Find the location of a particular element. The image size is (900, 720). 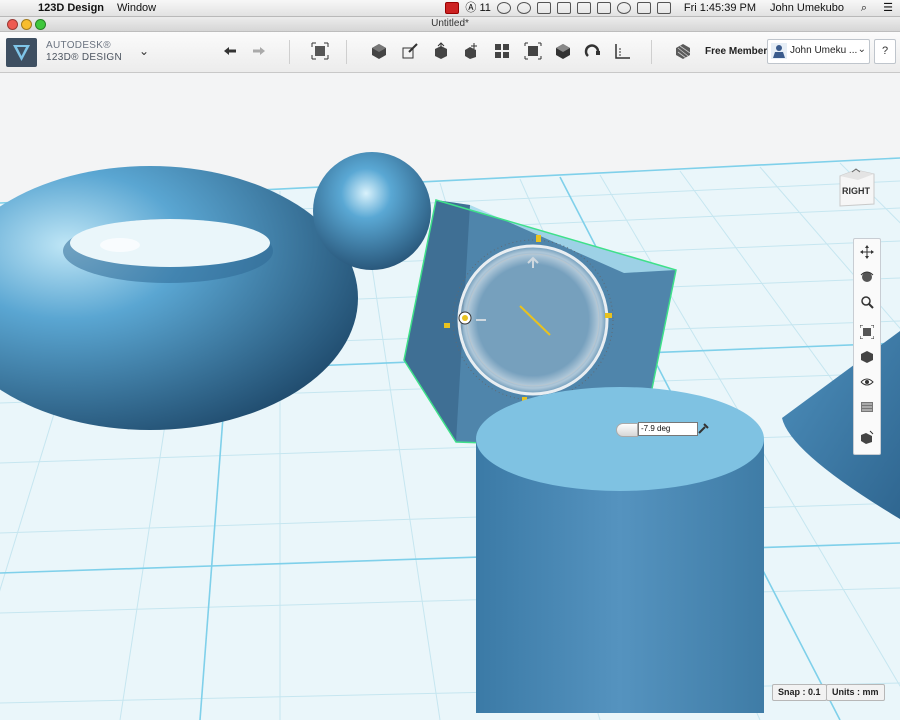

zoom-icon is located at coordinates (867, 302).